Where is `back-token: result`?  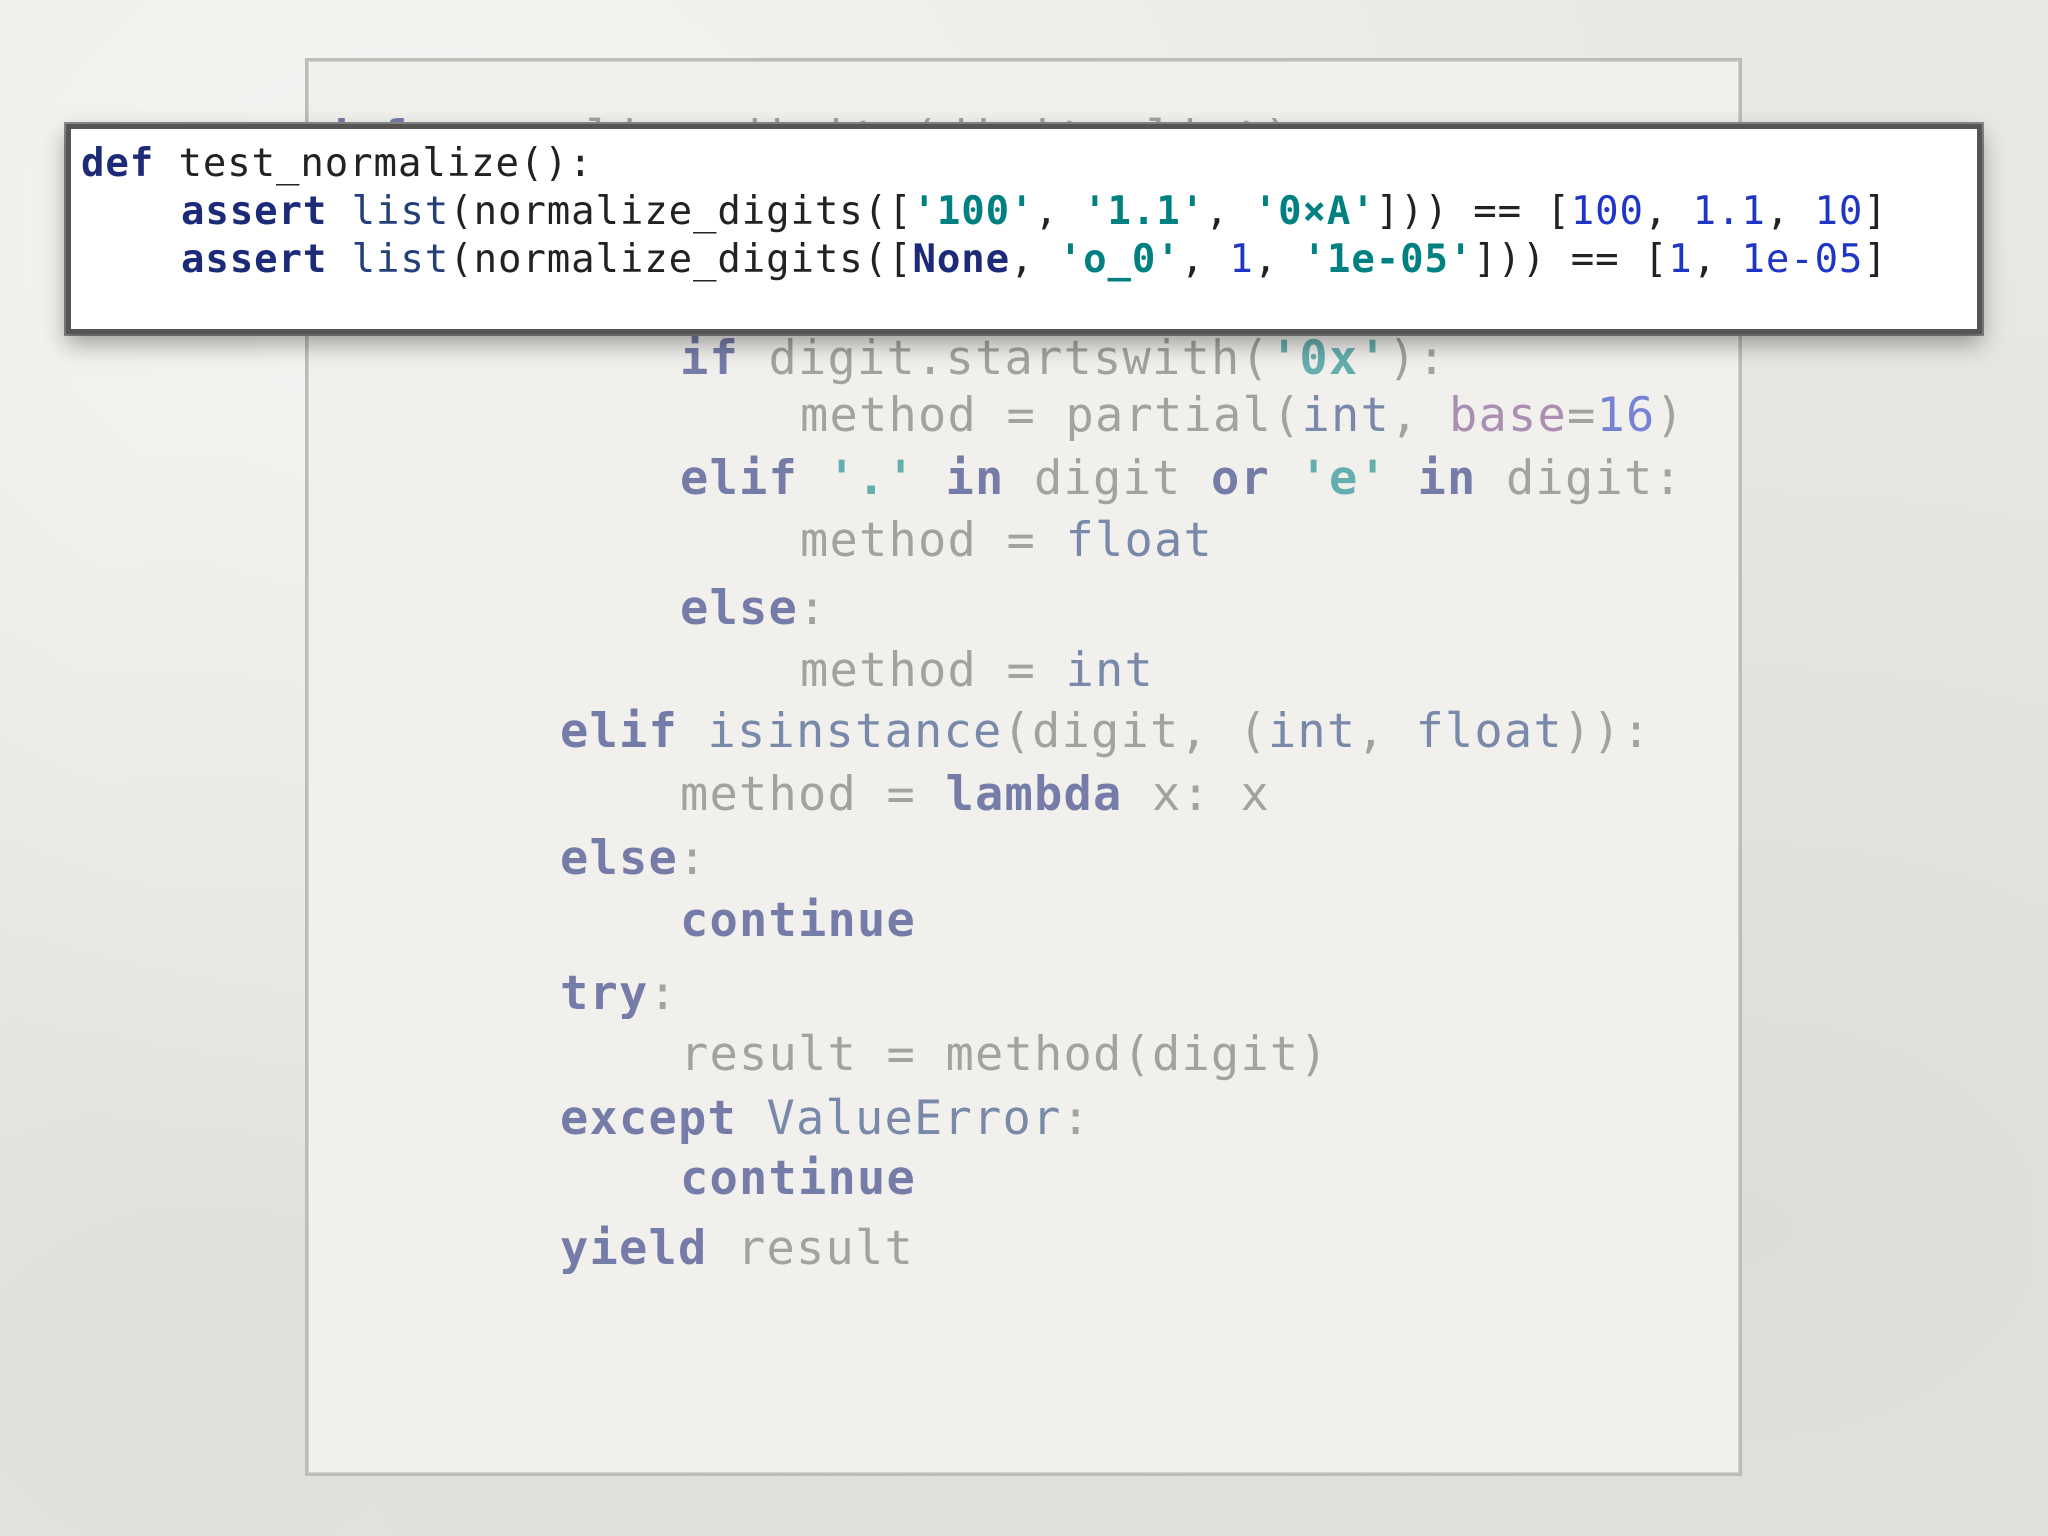
back-token: result is located at coordinates (810, 1248).